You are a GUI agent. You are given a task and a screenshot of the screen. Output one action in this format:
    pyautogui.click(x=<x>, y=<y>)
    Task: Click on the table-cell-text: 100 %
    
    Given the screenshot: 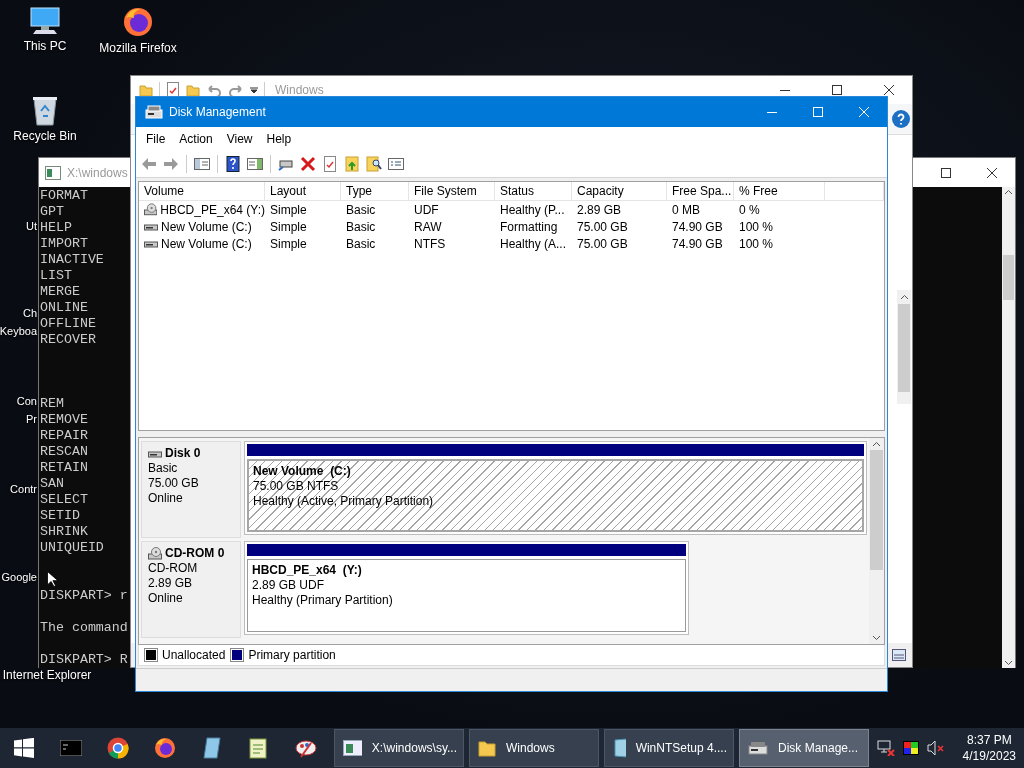 What is the action you would take?
    pyautogui.click(x=756, y=243)
    